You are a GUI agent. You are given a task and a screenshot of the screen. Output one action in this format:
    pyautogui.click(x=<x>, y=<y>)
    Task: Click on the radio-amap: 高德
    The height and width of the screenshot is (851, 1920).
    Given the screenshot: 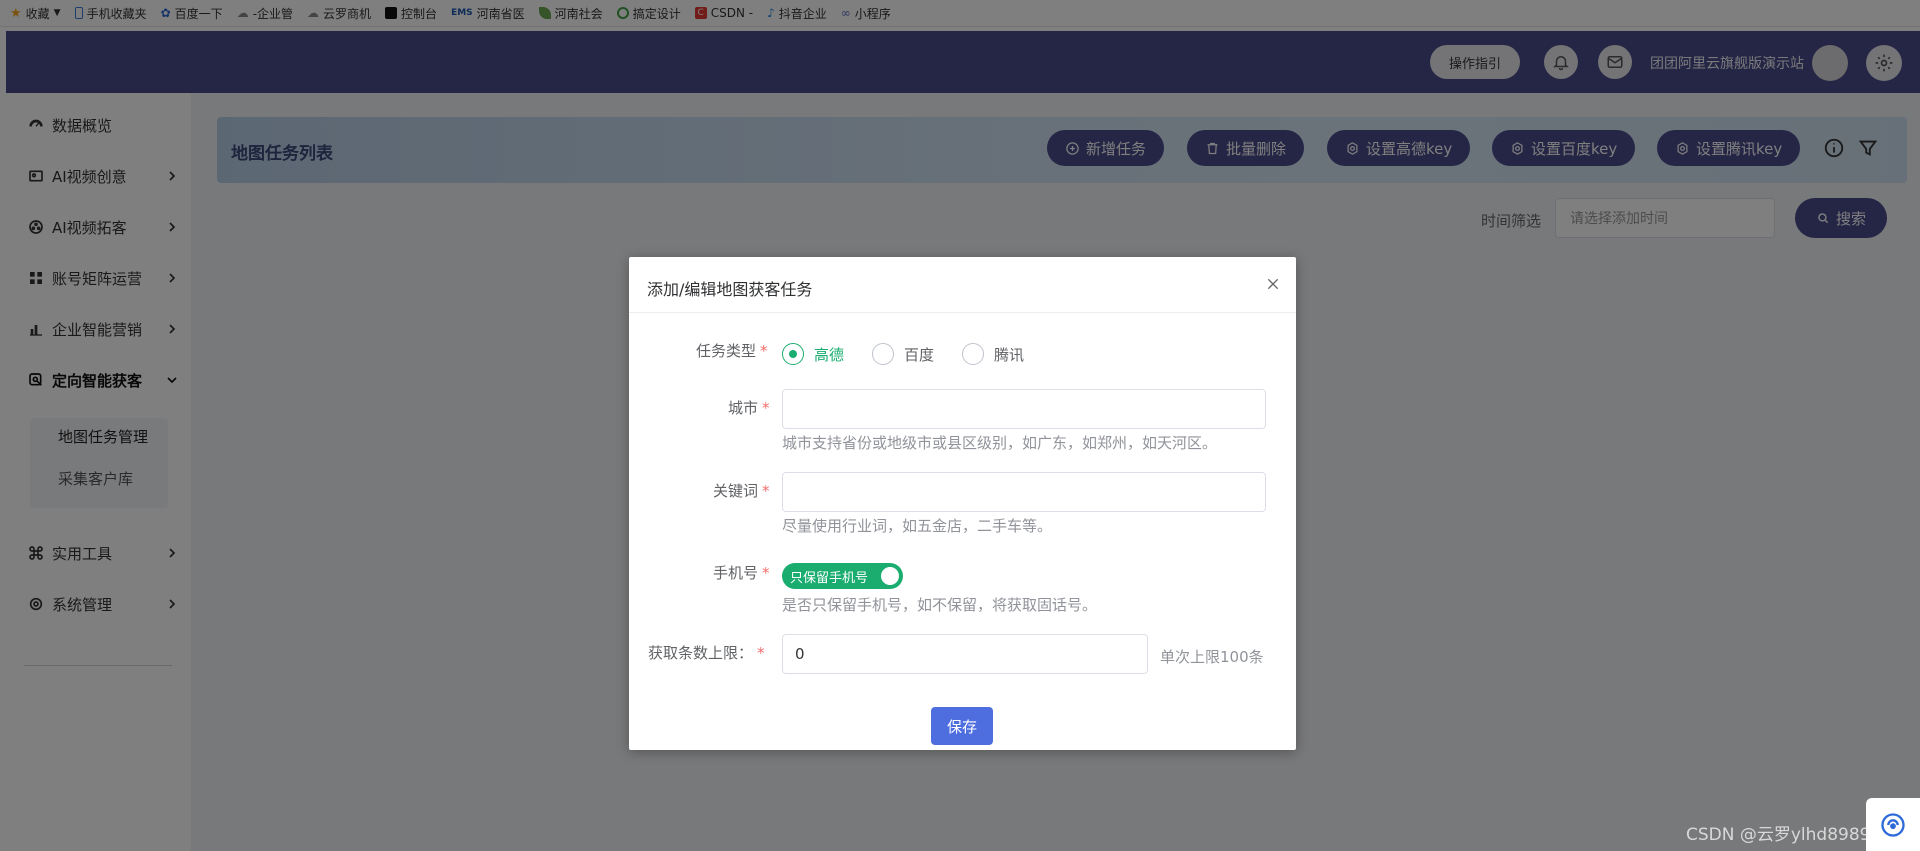 What is the action you would take?
    pyautogui.click(x=813, y=354)
    